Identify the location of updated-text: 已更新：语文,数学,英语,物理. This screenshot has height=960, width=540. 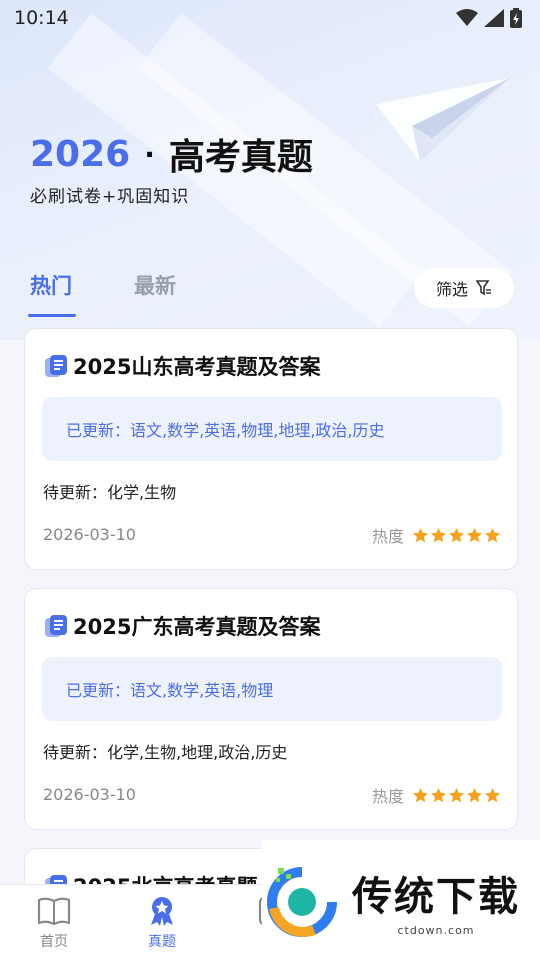
(170, 690).